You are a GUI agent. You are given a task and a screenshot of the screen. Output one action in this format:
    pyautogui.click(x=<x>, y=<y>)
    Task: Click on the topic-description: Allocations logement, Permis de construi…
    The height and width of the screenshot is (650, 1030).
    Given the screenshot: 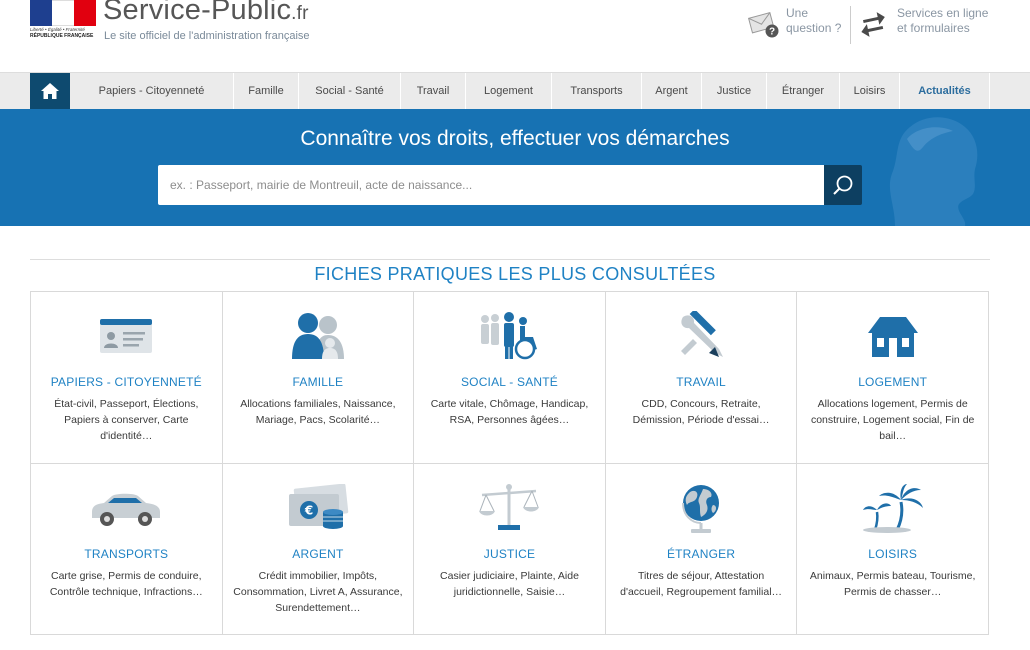 What is the action you would take?
    pyautogui.click(x=892, y=420)
    